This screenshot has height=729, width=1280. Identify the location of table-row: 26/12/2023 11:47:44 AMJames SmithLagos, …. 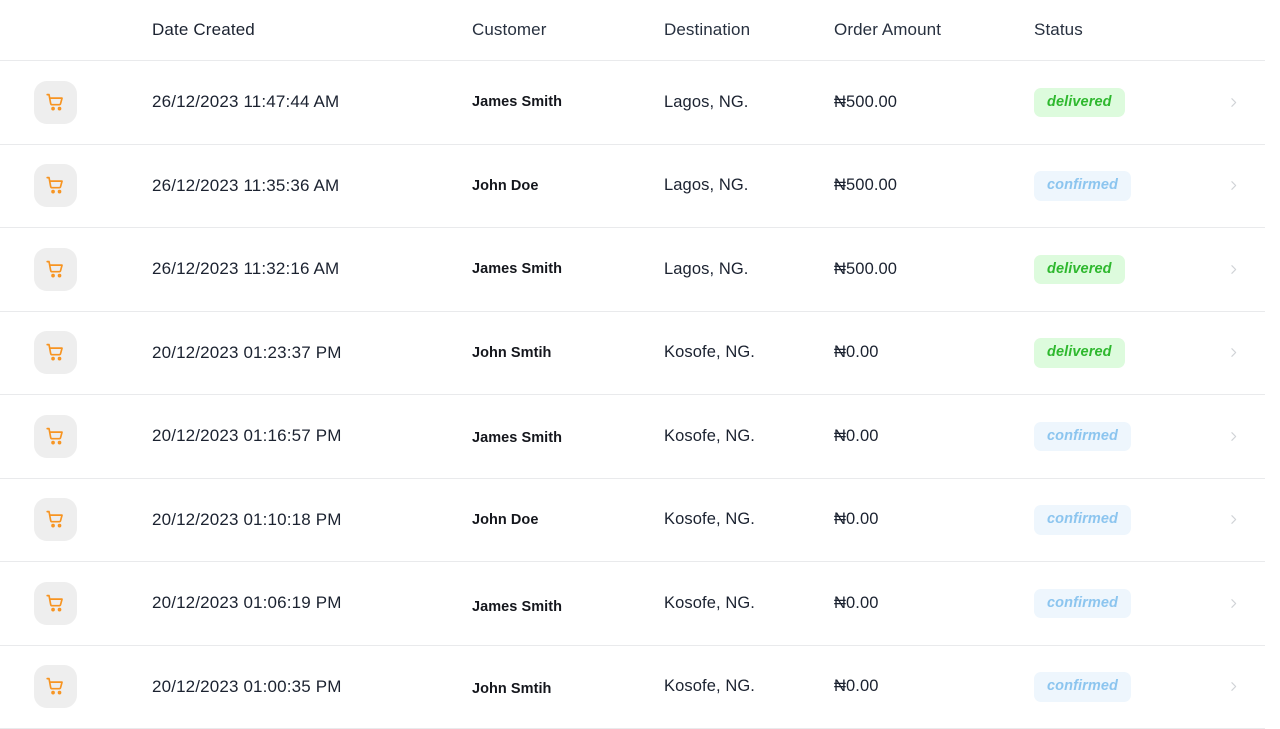
(632, 103).